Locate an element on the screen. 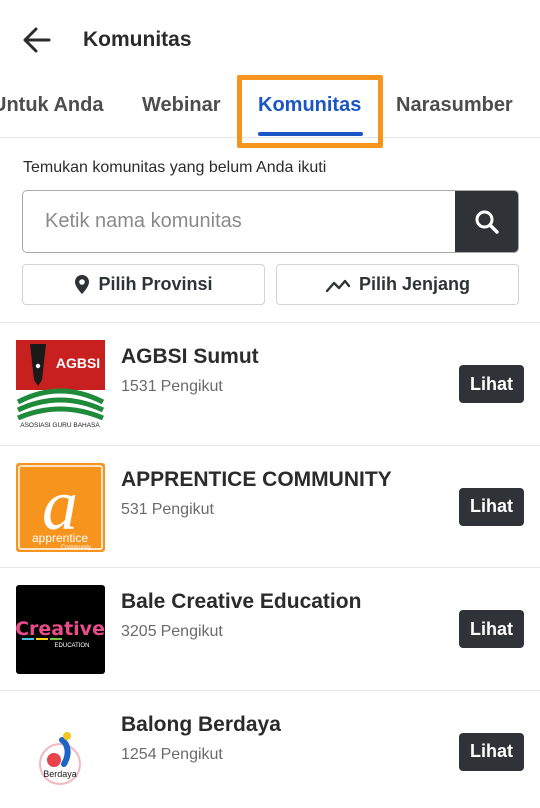 The image size is (540, 808). province-filter-label: Pilih Provinsi is located at coordinates (155, 284).